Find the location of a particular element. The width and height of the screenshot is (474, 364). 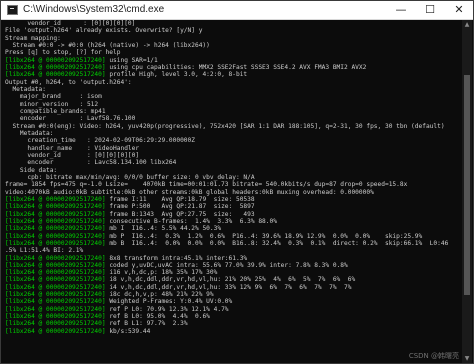

log-text: Side data: is located at coordinates (31, 170).